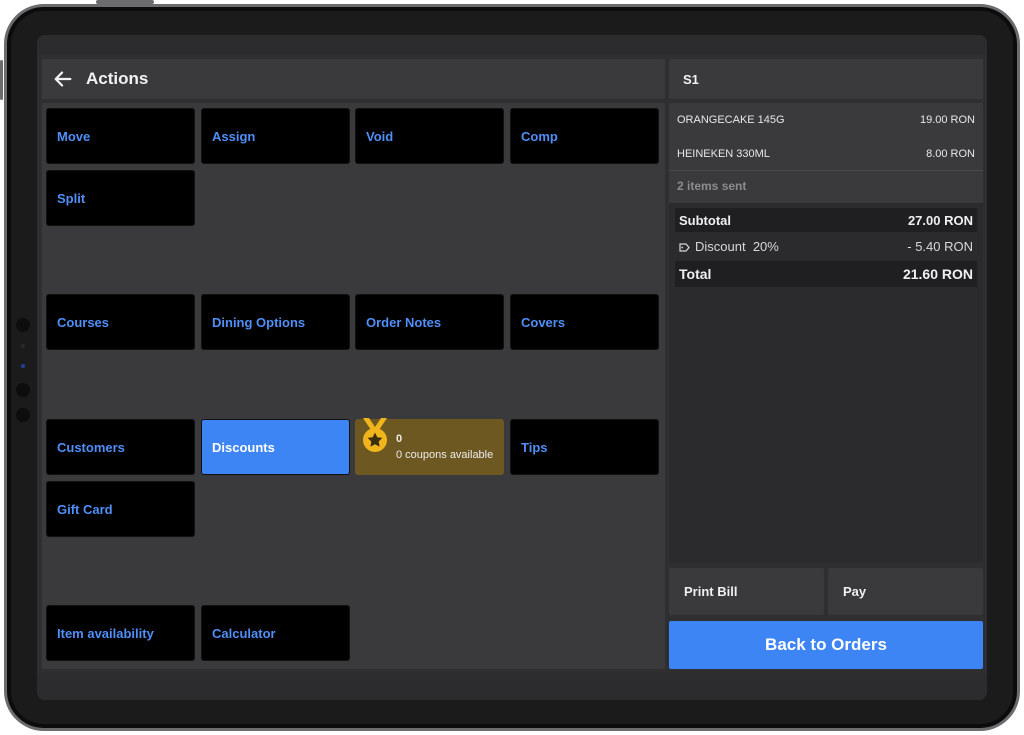 The height and width of the screenshot is (735, 1024). What do you see at coordinates (826, 79) in the screenshot?
I see `seat-label: S1` at bounding box center [826, 79].